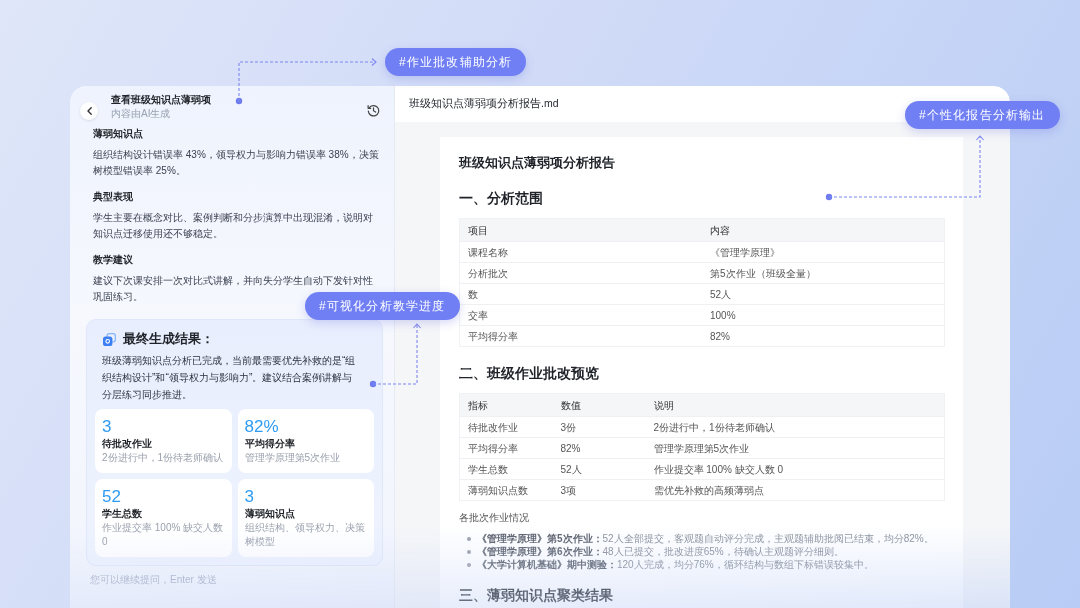 This screenshot has height=608, width=1080. Describe the element at coordinates (484, 104) in the screenshot. I see `file-name: 班级知识点薄弱项分析报告.md` at that location.